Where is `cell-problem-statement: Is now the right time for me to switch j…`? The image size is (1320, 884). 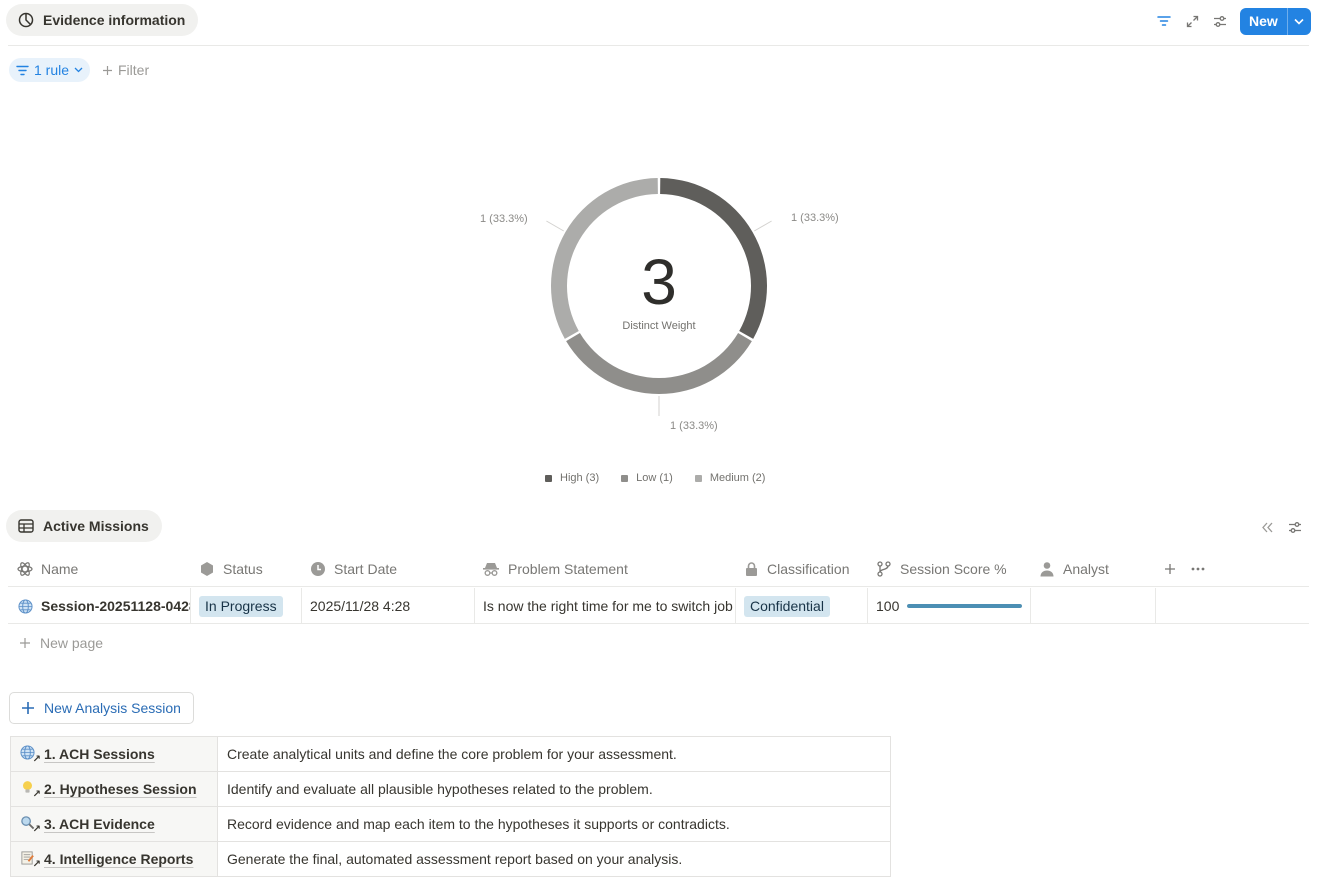
cell-problem-statement: Is now the right time for me to switch j… is located at coordinates (608, 606).